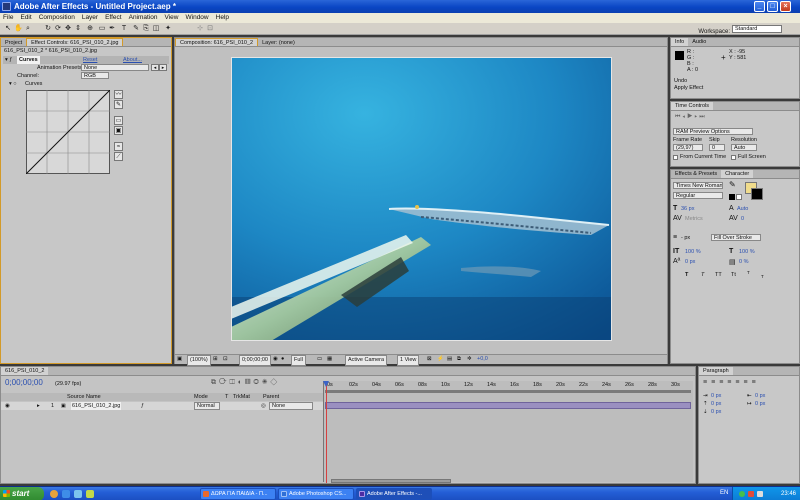  What do you see at coordinates (739, 197) in the screenshot?
I see `white-swatch` at bounding box center [739, 197].